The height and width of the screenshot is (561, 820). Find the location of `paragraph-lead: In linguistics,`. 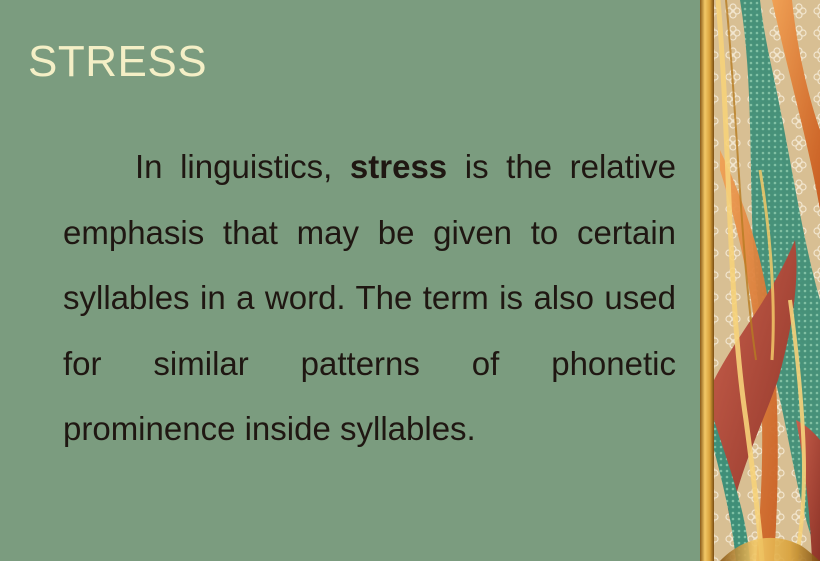

paragraph-lead: In linguistics, is located at coordinates (242, 166).